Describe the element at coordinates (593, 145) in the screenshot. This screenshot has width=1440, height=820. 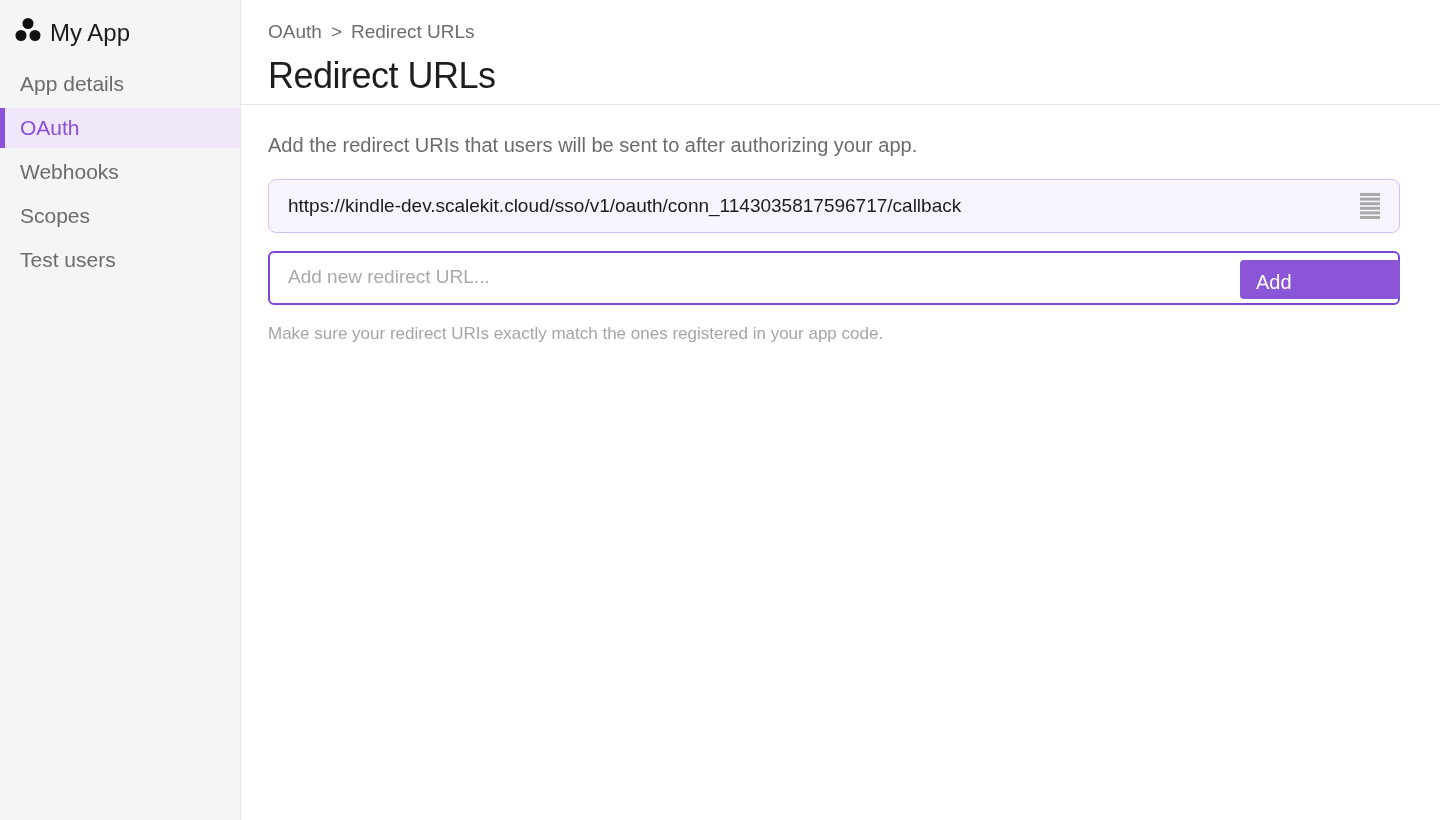
I see `page-description: Add the redirect URIs that users will be sent to after authorizing your app.` at that location.